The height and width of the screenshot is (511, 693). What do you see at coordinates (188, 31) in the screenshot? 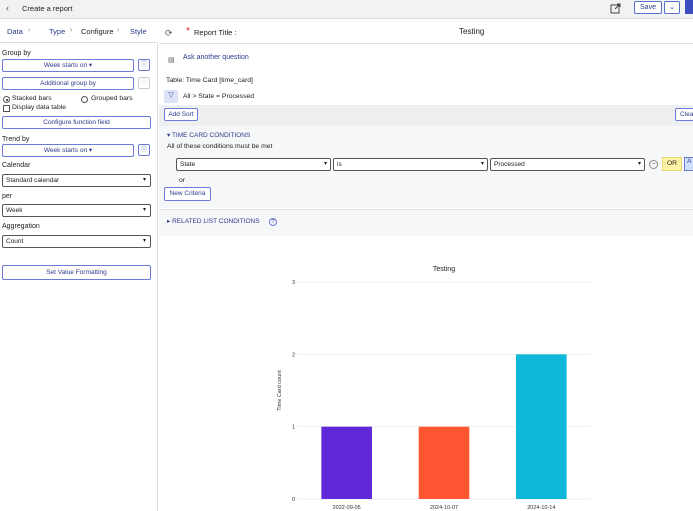
I see `required-marker: *` at bounding box center [188, 31].